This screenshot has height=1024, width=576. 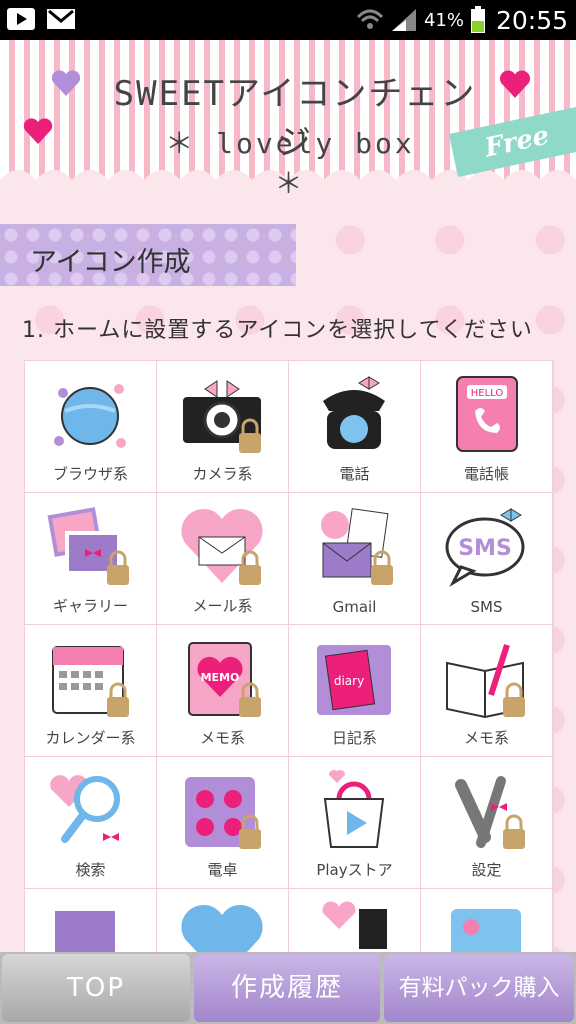 I want to click on app-subtitle: ＊ lovely box ＊, so click(x=290, y=163).